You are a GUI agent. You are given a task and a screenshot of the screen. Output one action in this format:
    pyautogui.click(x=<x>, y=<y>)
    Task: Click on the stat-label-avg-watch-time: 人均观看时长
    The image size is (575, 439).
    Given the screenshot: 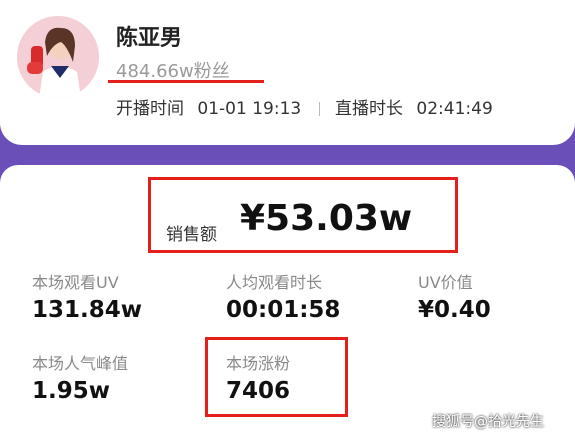 What is the action you would take?
    pyautogui.click(x=274, y=282)
    